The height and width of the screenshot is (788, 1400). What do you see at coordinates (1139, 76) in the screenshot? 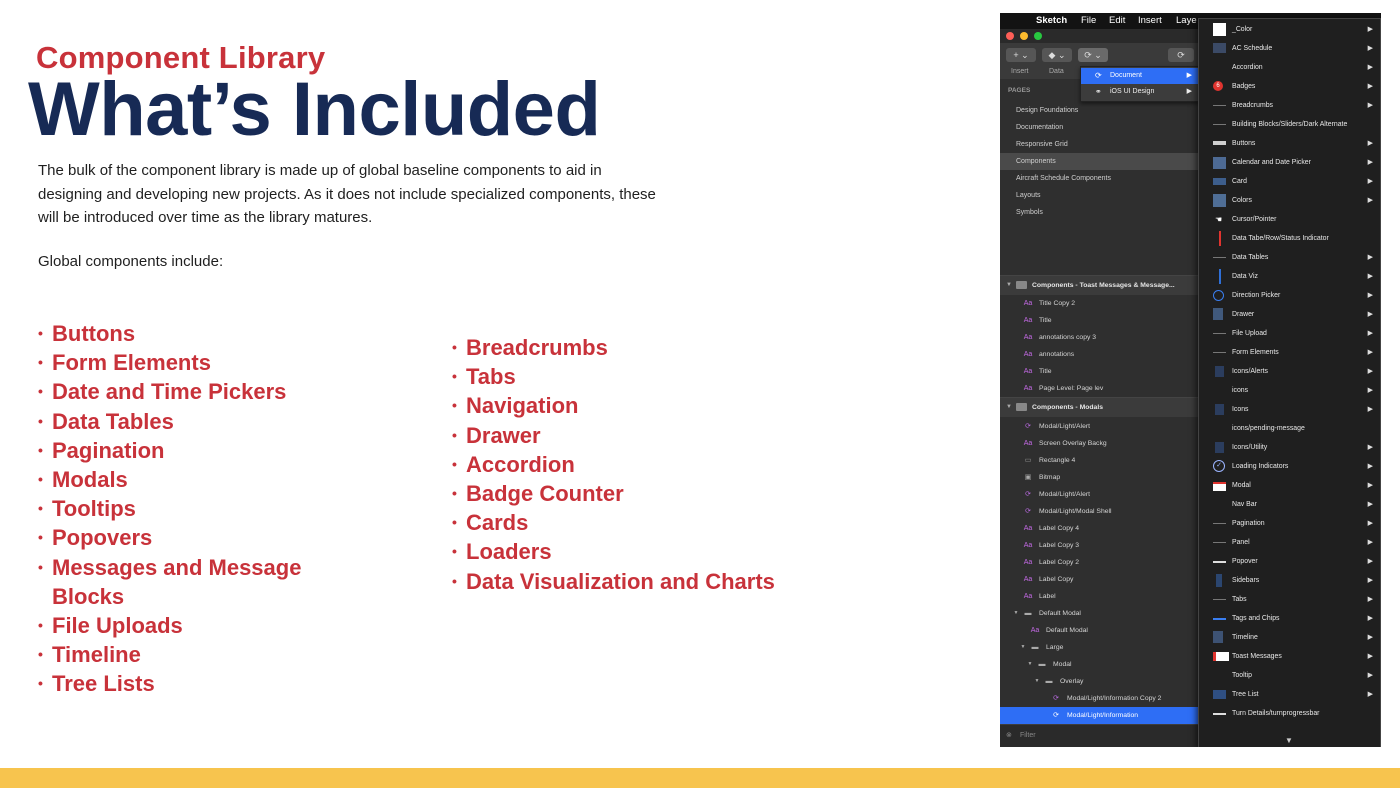
I see `submenu-item-document: ⟳ Document ▶` at bounding box center [1139, 76].